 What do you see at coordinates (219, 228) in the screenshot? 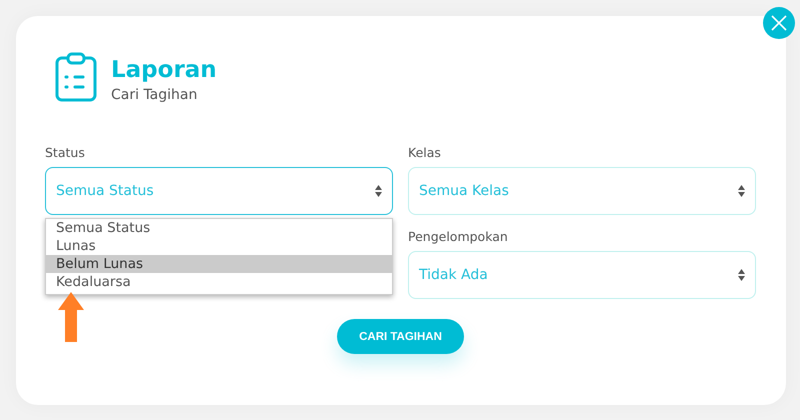
I see `dropdown-option: Semua Status` at bounding box center [219, 228].